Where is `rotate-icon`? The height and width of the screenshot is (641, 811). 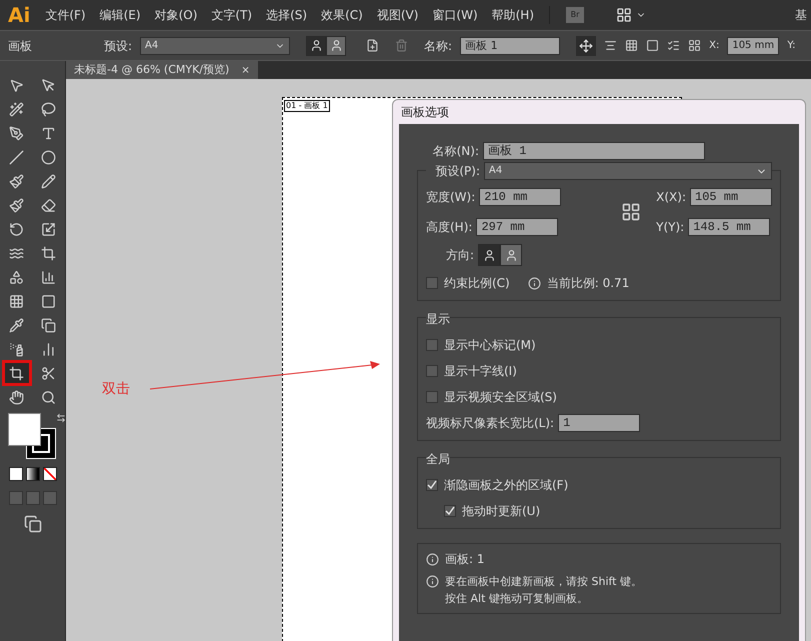
rotate-icon is located at coordinates (16, 229).